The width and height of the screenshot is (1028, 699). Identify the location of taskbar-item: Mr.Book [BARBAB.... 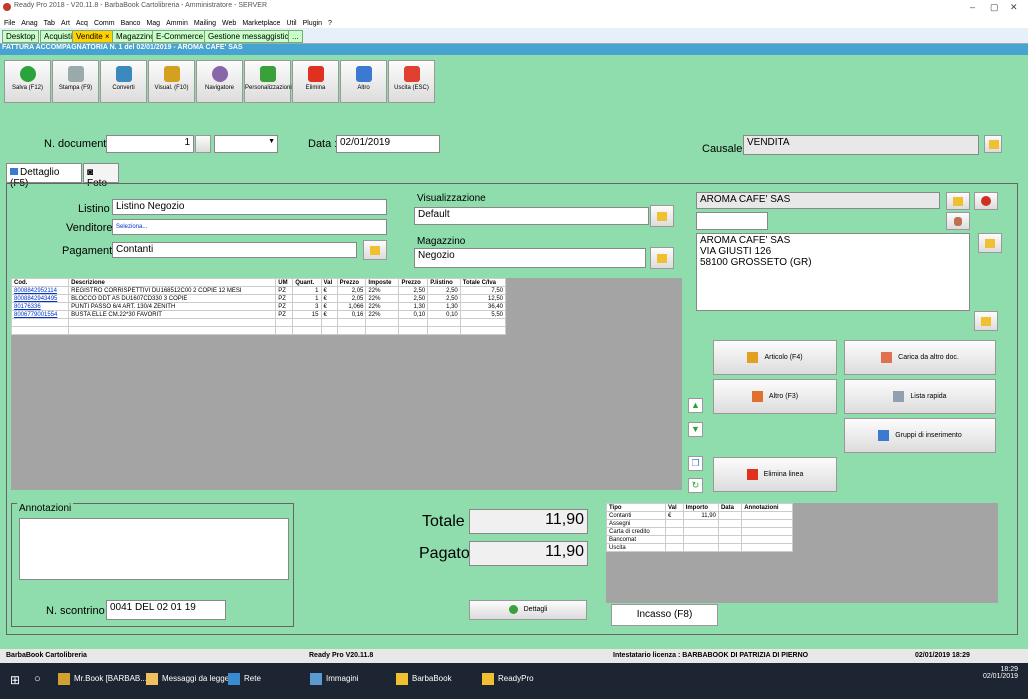
(102, 679).